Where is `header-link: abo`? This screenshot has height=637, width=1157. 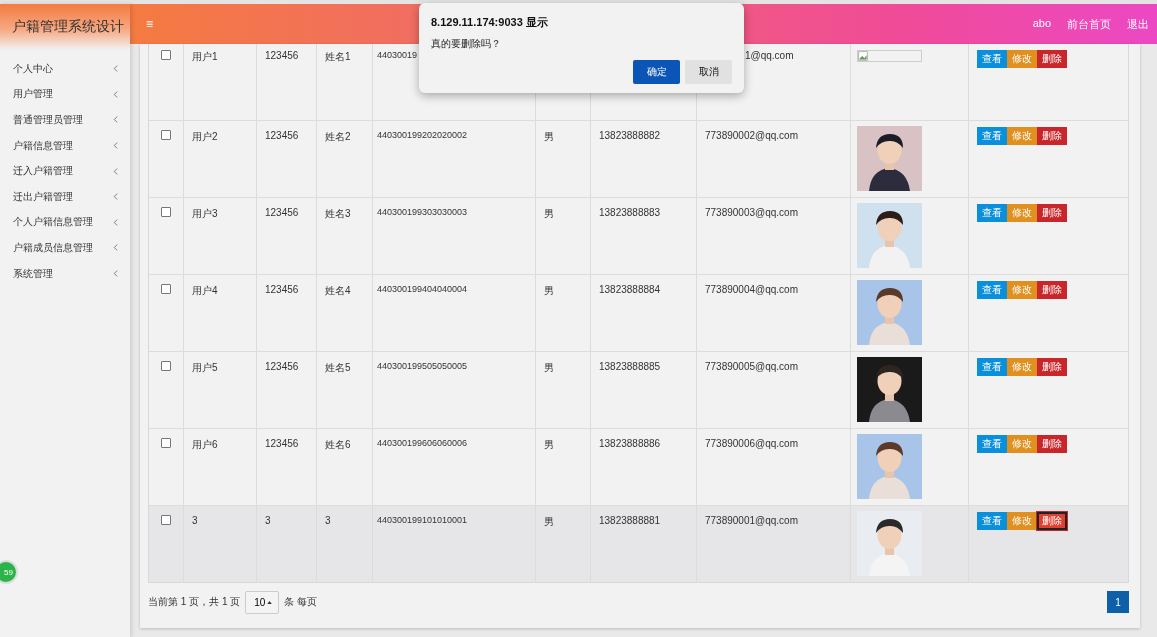
header-link: abo is located at coordinates (1041, 24).